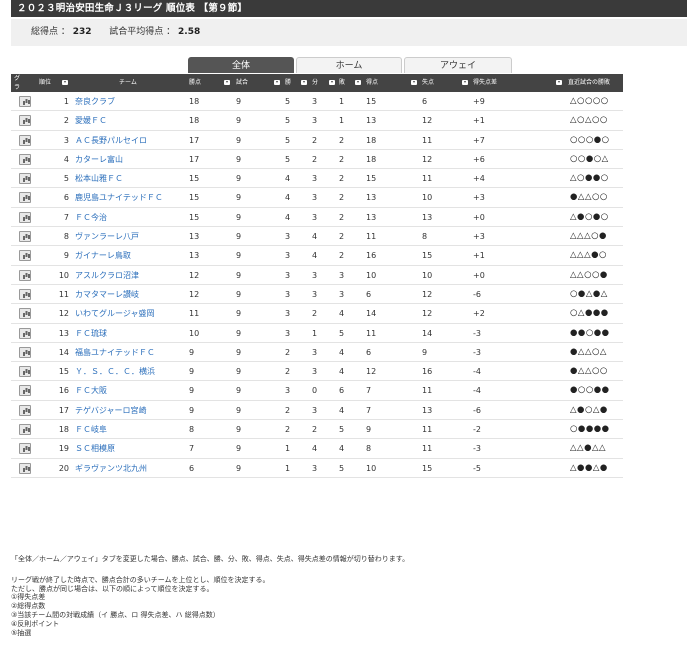 Image resolution: width=700 pixels, height=664 pixels. What do you see at coordinates (277, 82) in the screenshot?
I see `sort-games-icon` at bounding box center [277, 82].